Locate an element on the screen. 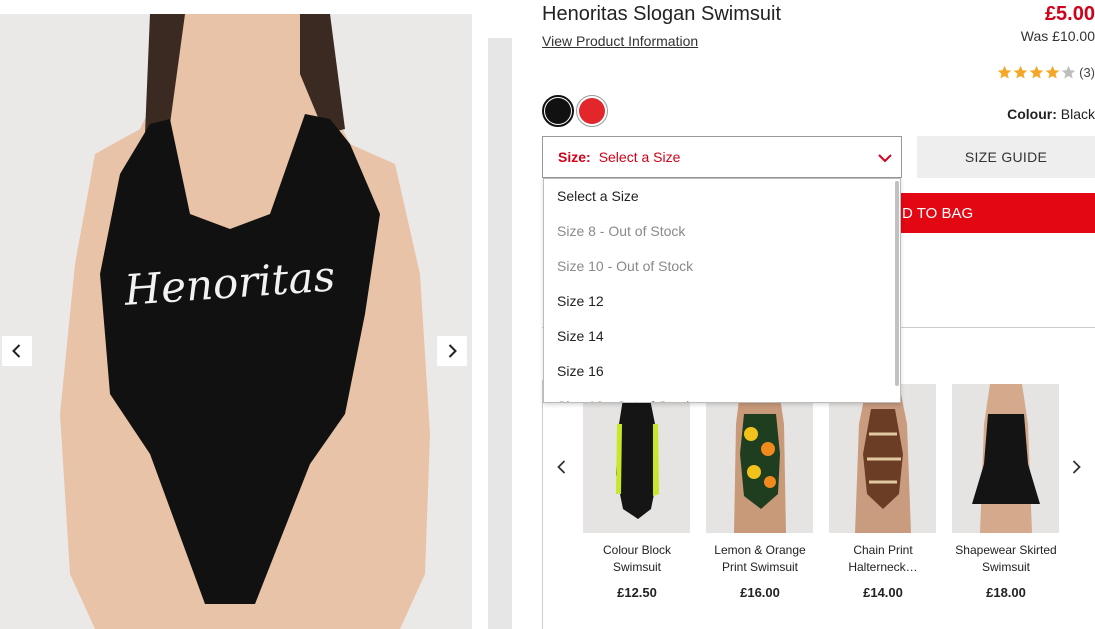 The height and width of the screenshot is (629, 1095). add-to-bag-button: D TO BAG is located at coordinates (987, 213).